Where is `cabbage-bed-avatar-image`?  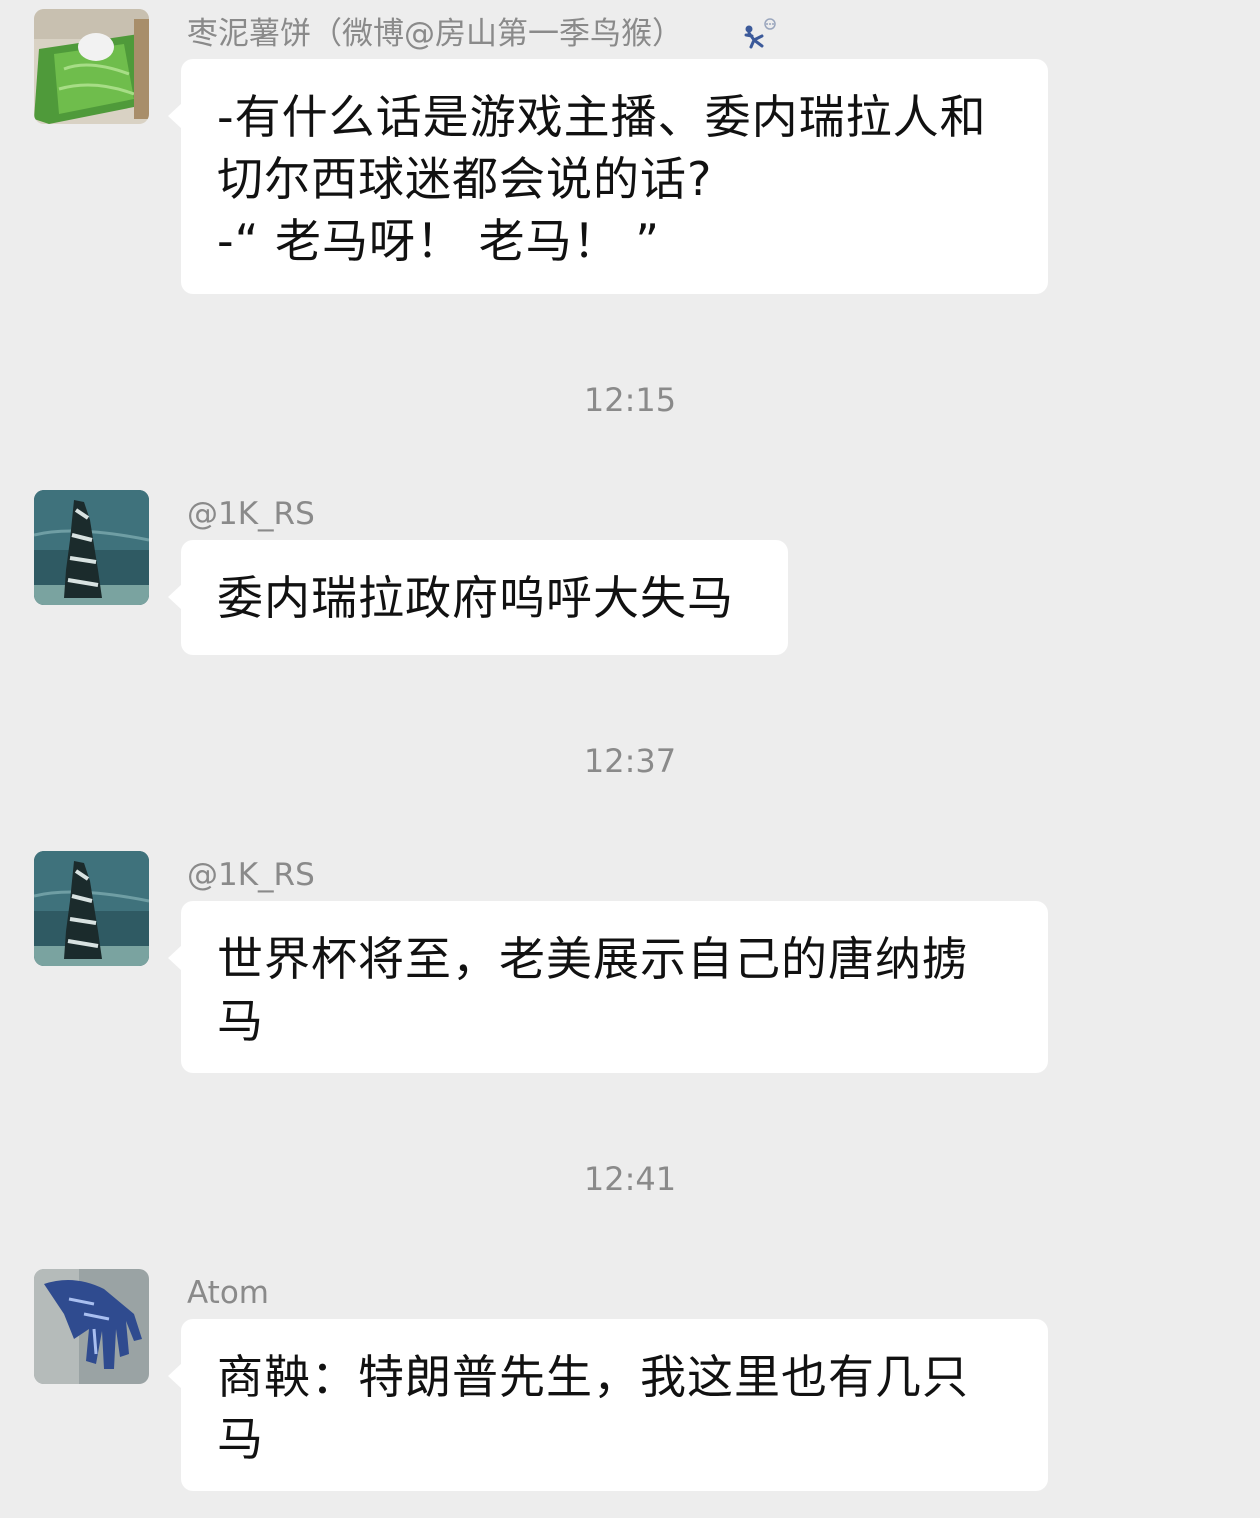 cabbage-bed-avatar-image is located at coordinates (91, 66).